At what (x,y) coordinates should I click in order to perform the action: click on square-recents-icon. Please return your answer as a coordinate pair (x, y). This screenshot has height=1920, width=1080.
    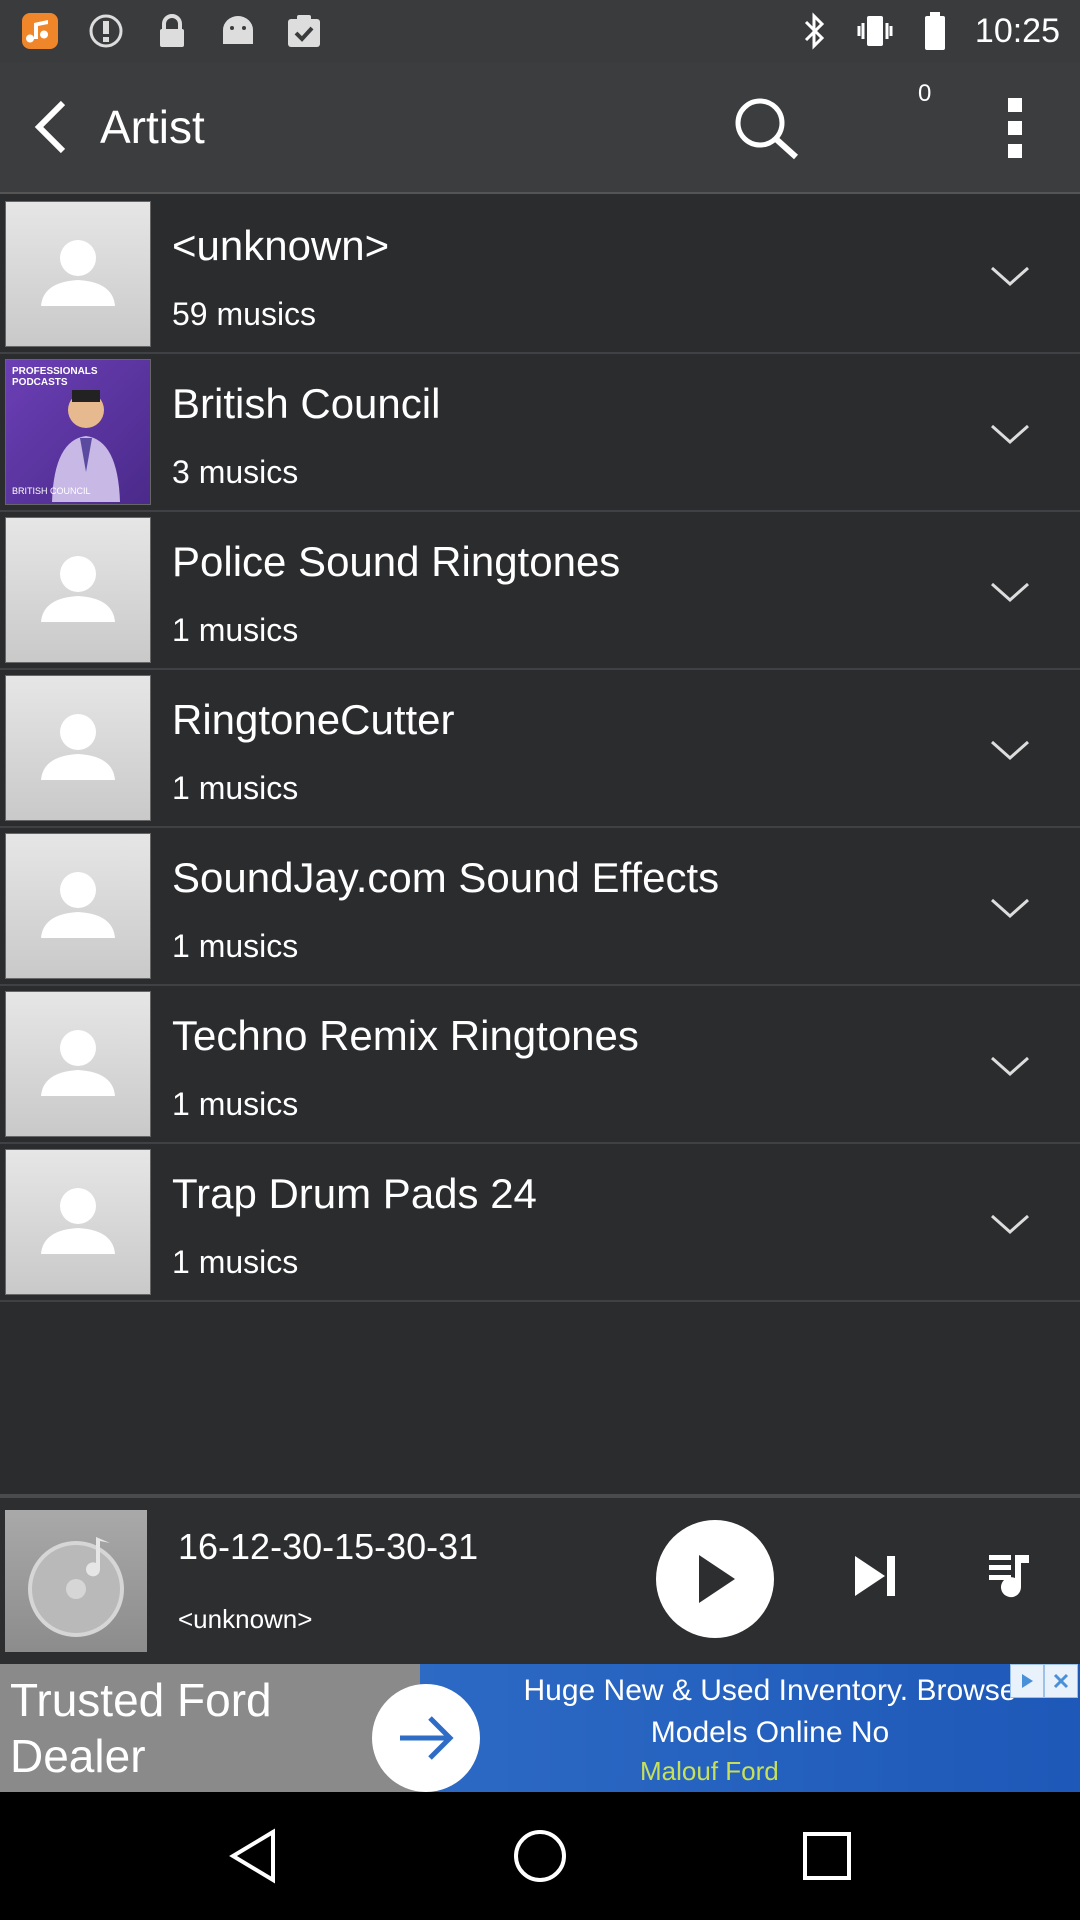
    Looking at the image, I should click on (826, 1856).